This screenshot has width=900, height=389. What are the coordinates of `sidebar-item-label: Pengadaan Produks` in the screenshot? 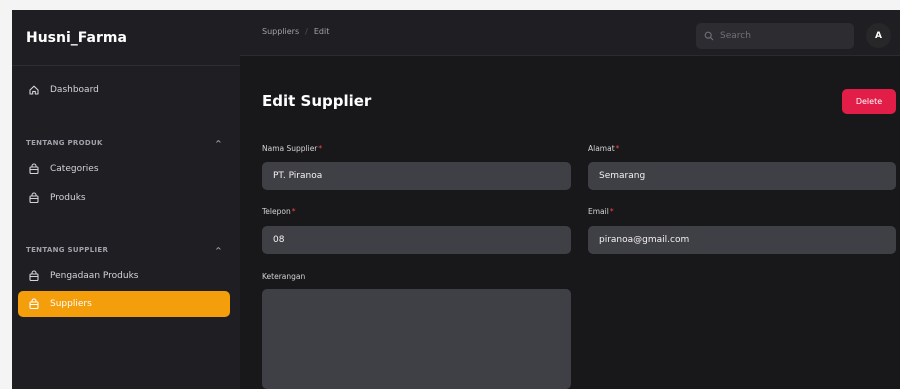 It's located at (94, 276).